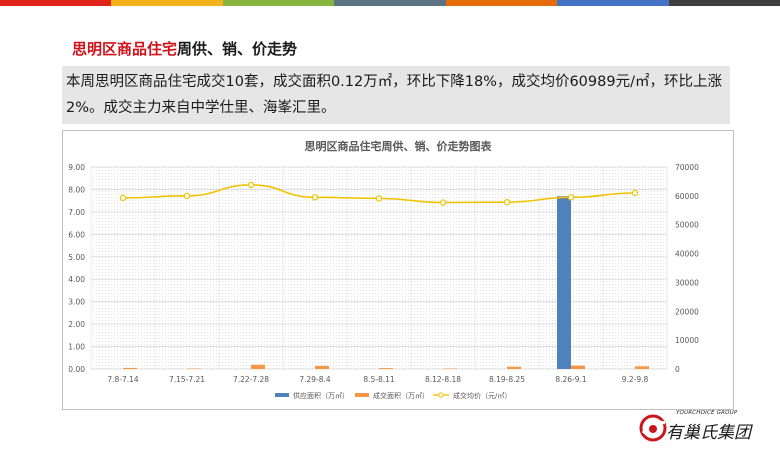 The height and width of the screenshot is (449, 780). What do you see at coordinates (379, 379) in the screenshot?
I see `x-tick-label: 8.5-8.11` at bounding box center [379, 379].